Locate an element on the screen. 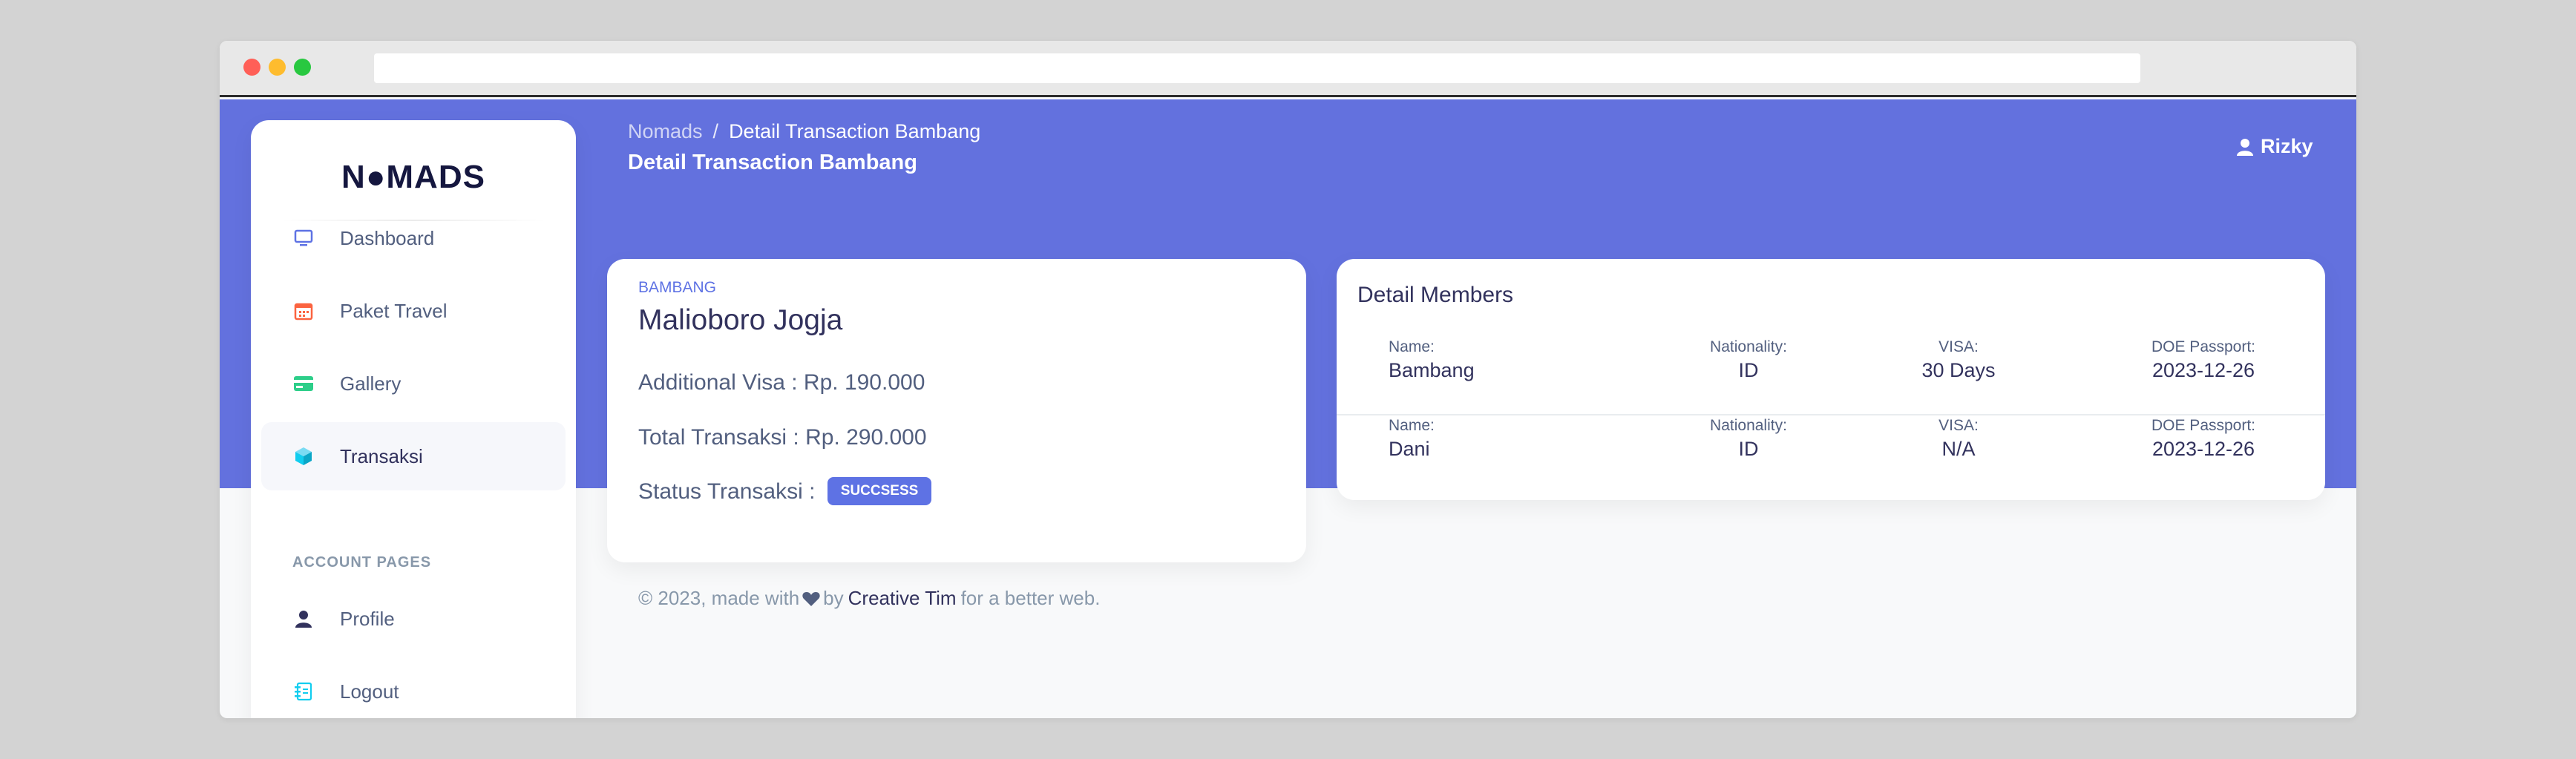 This screenshot has height=759, width=2576. sidebar-item-label: Logout is located at coordinates (369, 691).